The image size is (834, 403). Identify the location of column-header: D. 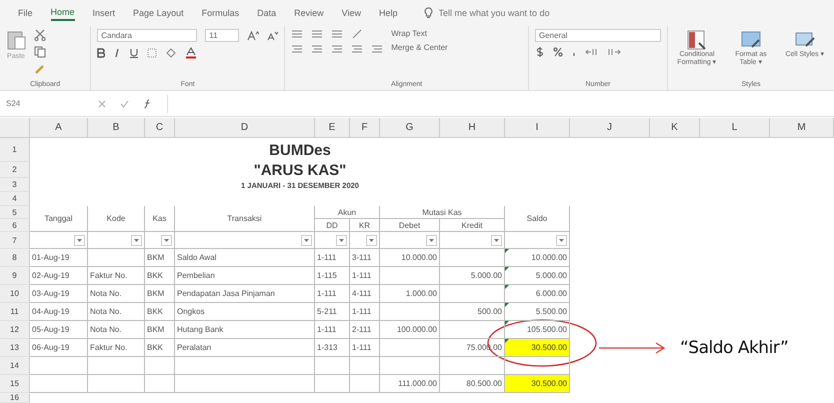
(245, 128).